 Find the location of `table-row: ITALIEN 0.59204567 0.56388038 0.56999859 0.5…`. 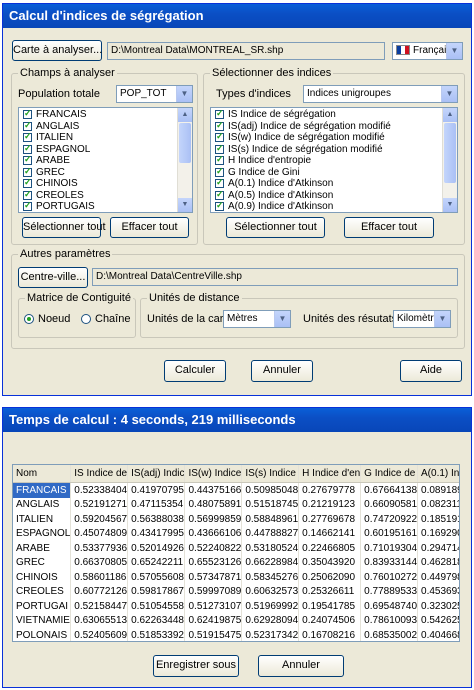

table-row: ITALIEN 0.59204567 0.56388038 0.56999859 0.5… is located at coordinates (236, 519).